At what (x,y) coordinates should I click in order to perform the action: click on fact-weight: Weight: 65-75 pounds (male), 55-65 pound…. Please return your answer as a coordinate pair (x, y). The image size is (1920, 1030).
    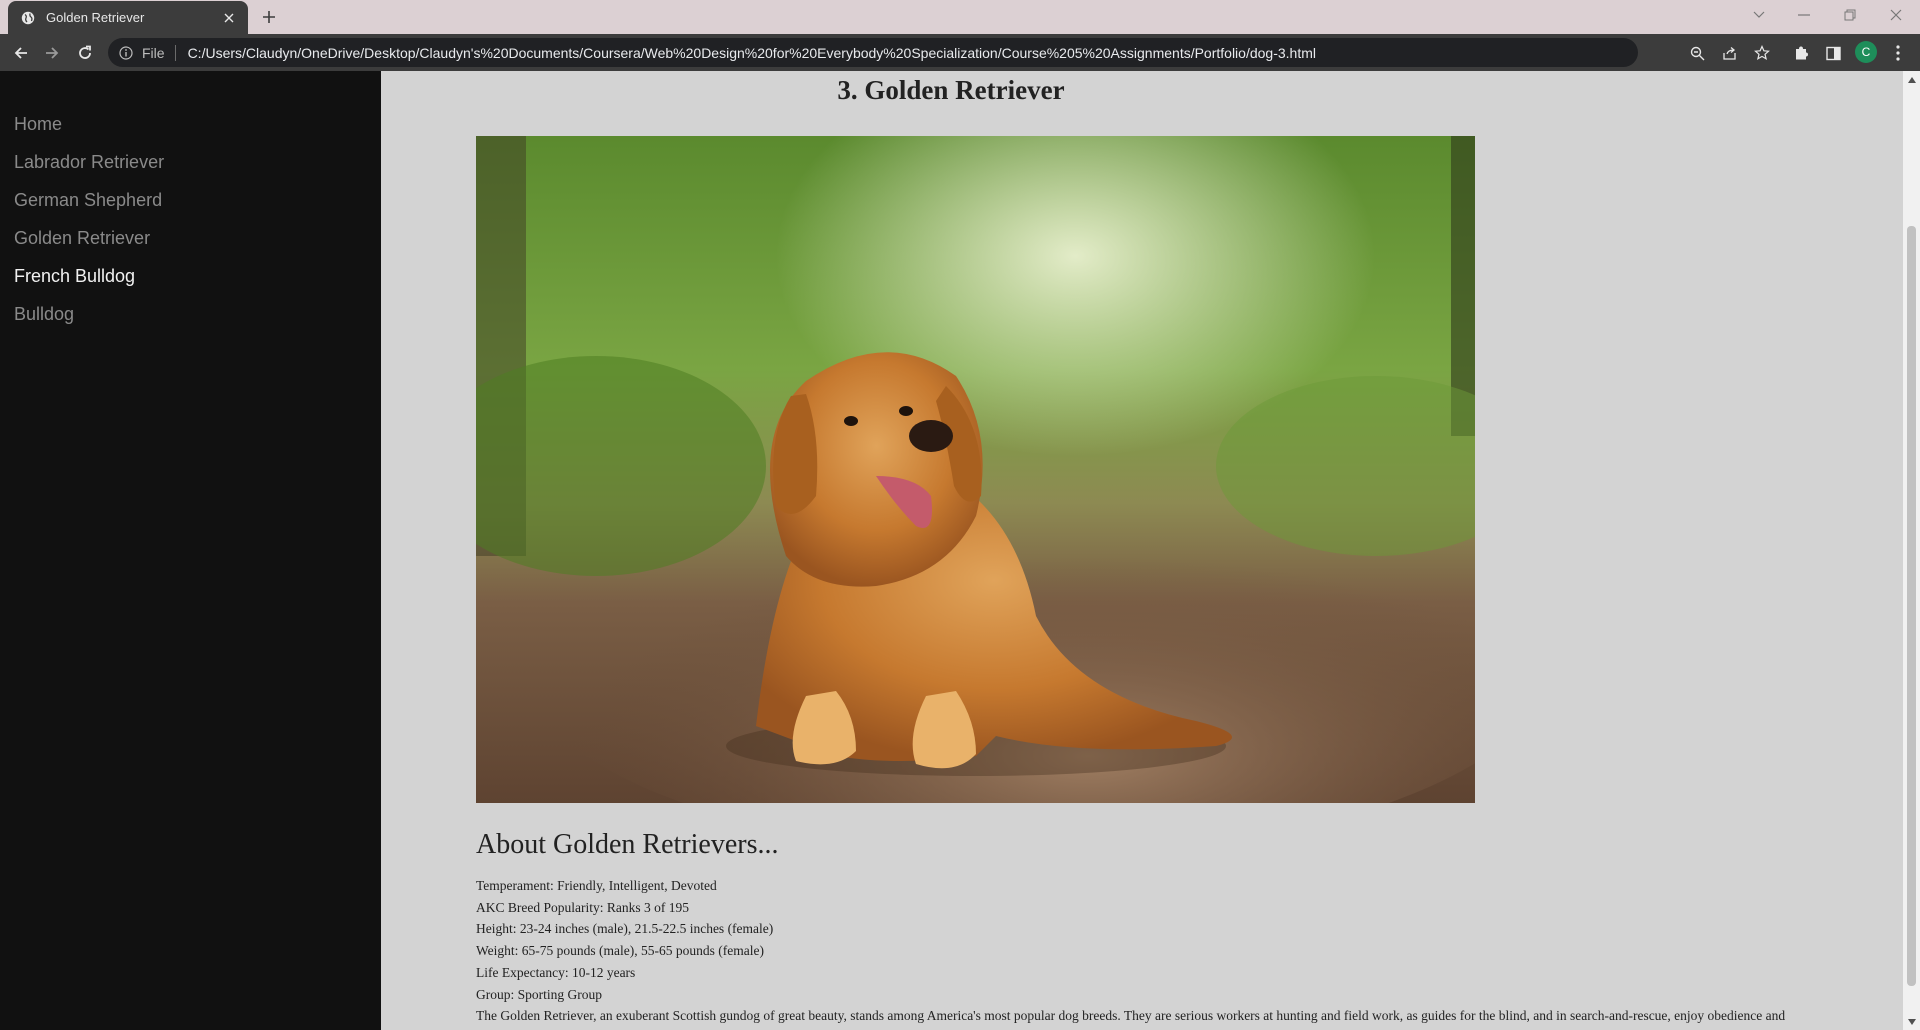
    Looking at the image, I should click on (620, 951).